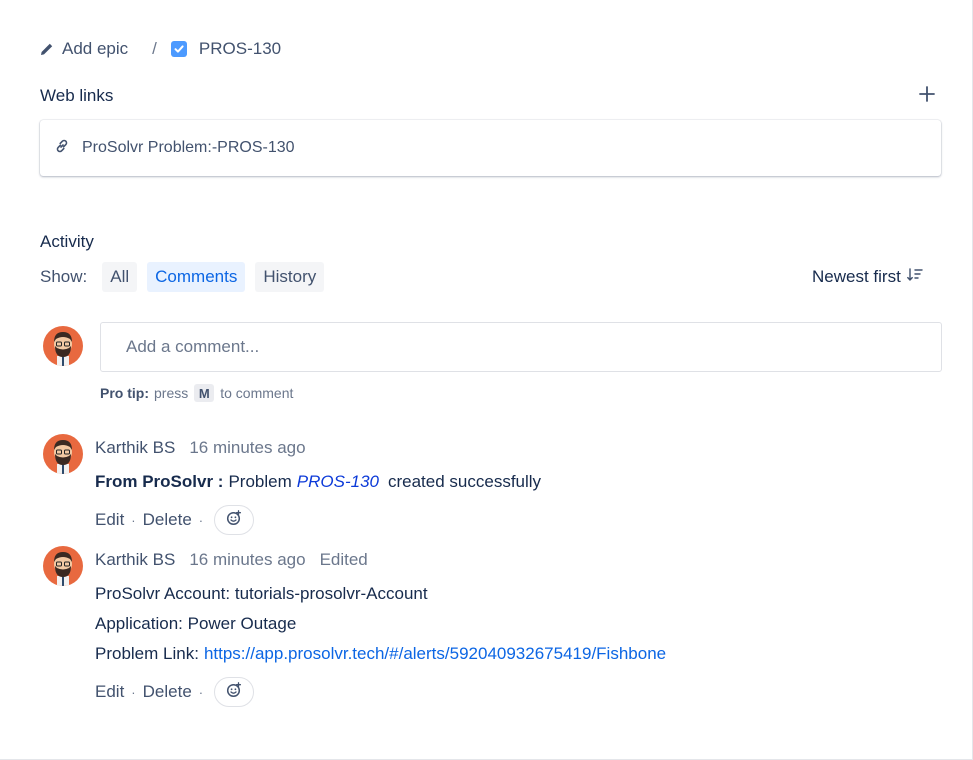  I want to click on comment-body-line: Application: Power Outage, so click(196, 623).